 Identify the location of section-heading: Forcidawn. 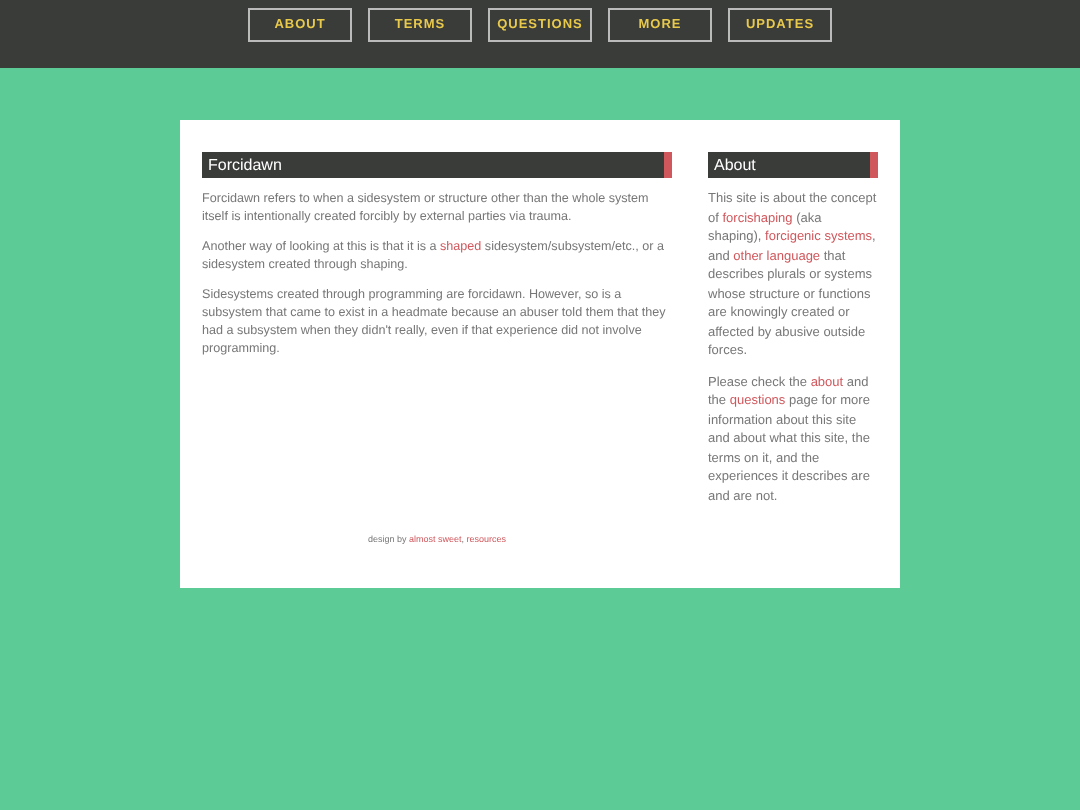
(437, 165).